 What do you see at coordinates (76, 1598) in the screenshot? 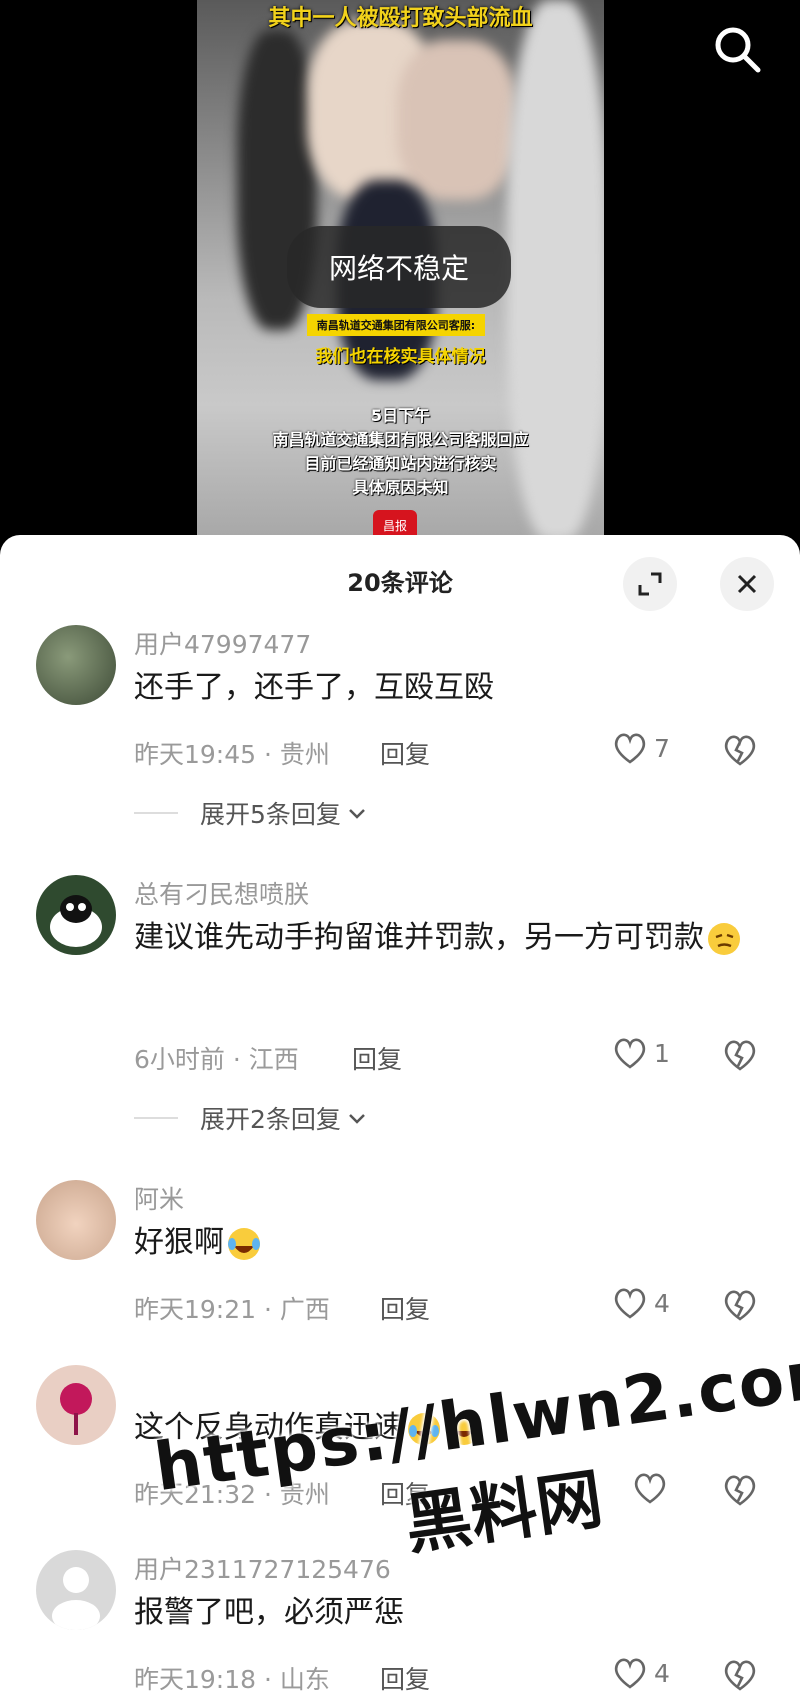
I see `default-avatar-icon` at bounding box center [76, 1598].